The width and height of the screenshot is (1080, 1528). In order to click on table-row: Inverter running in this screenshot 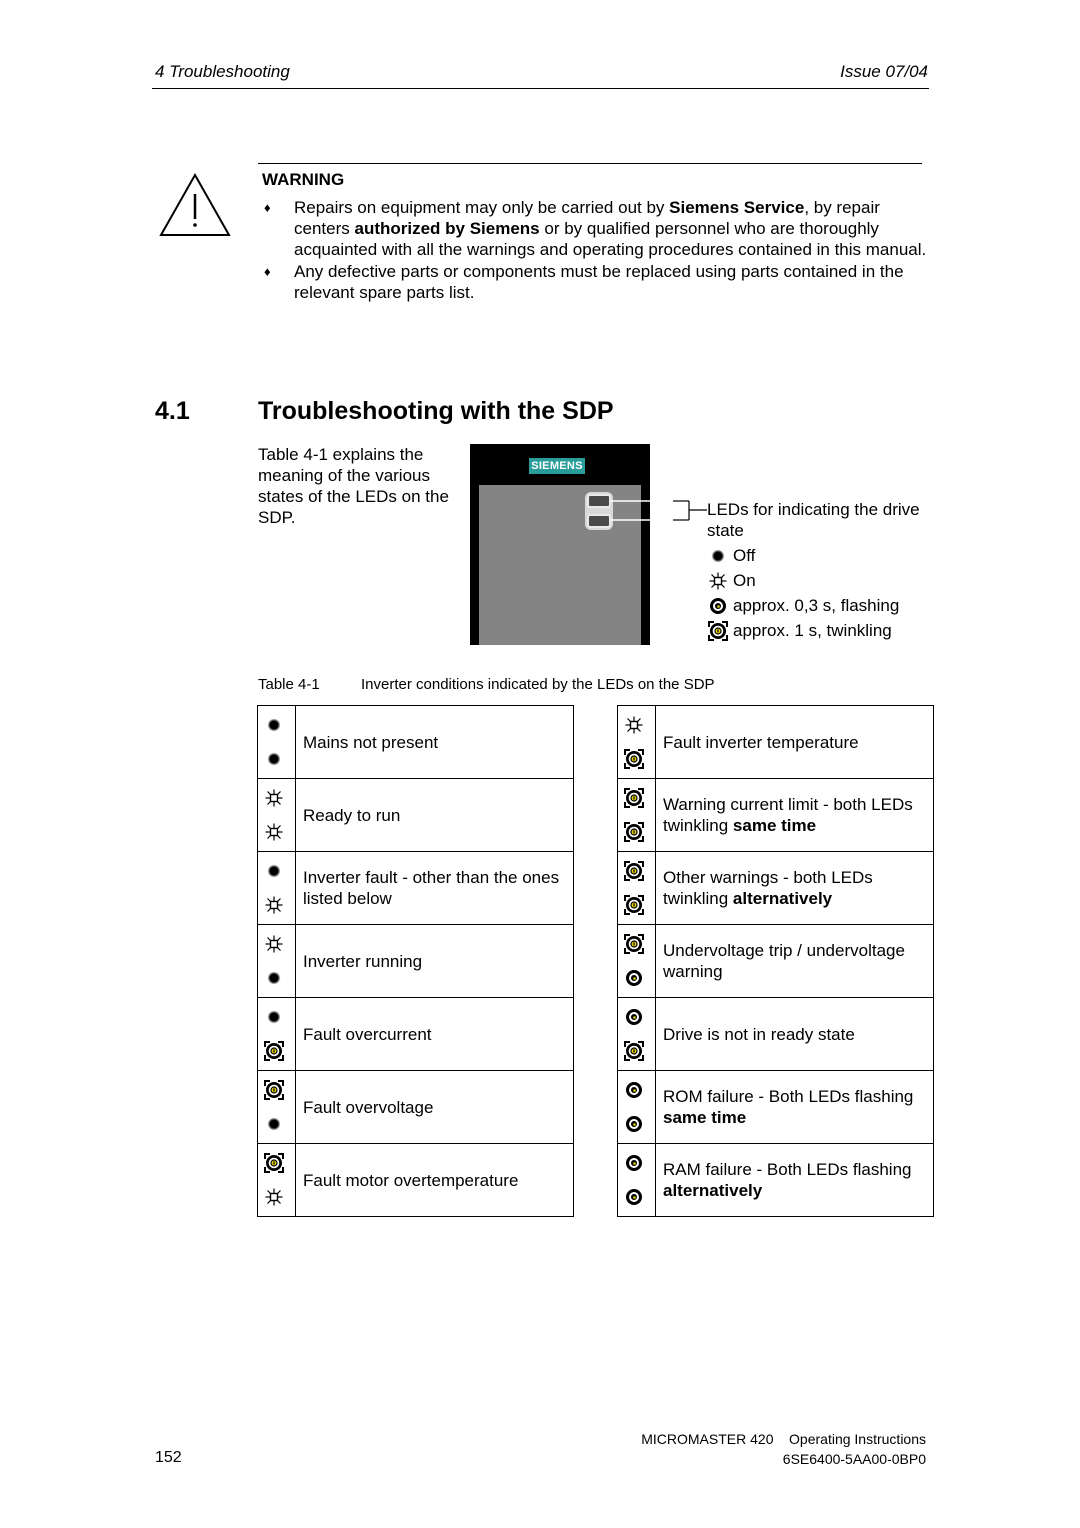, I will do `click(415, 961)`.